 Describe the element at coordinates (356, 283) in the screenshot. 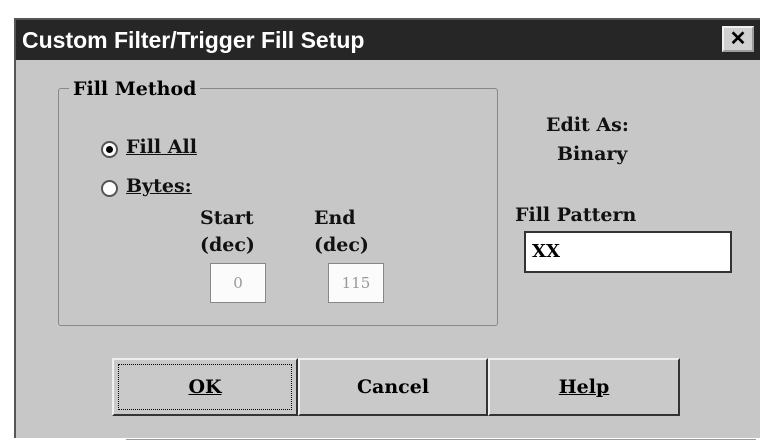

I see `end-input: 115` at that location.